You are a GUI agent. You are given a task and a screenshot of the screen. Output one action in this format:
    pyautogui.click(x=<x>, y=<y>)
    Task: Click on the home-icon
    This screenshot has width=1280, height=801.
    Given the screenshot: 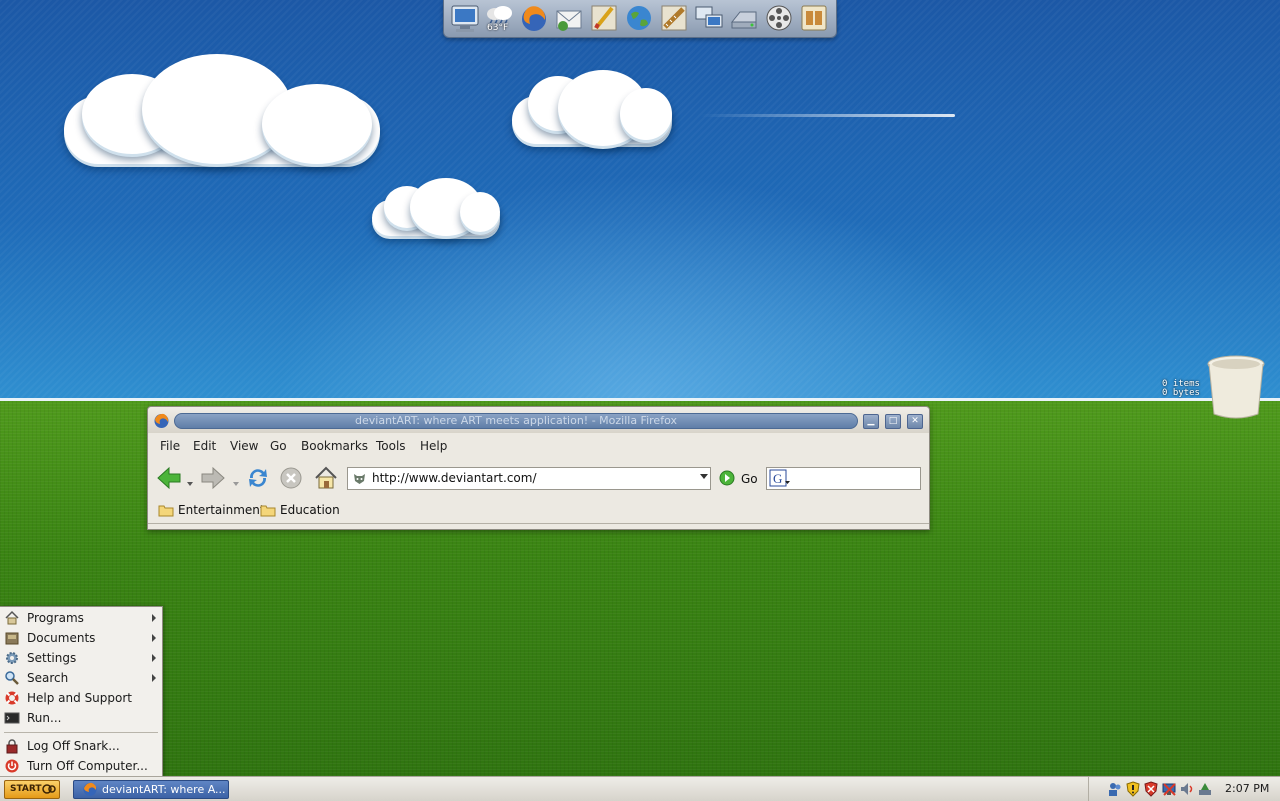 What is the action you would take?
    pyautogui.click(x=326, y=478)
    